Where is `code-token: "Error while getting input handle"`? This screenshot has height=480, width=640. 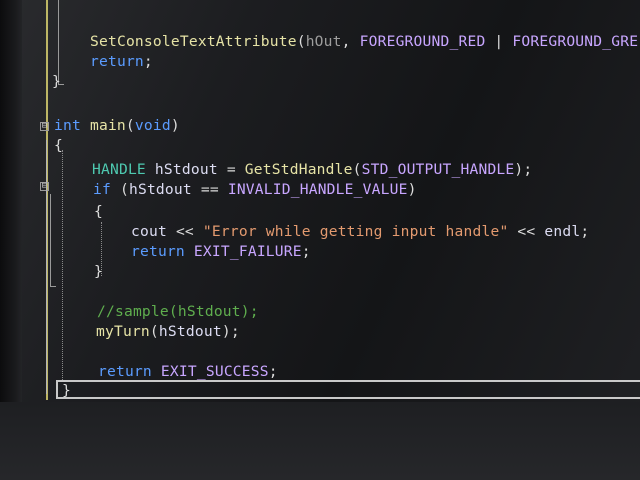
code-token: "Error while getting input handle" is located at coordinates (355, 231).